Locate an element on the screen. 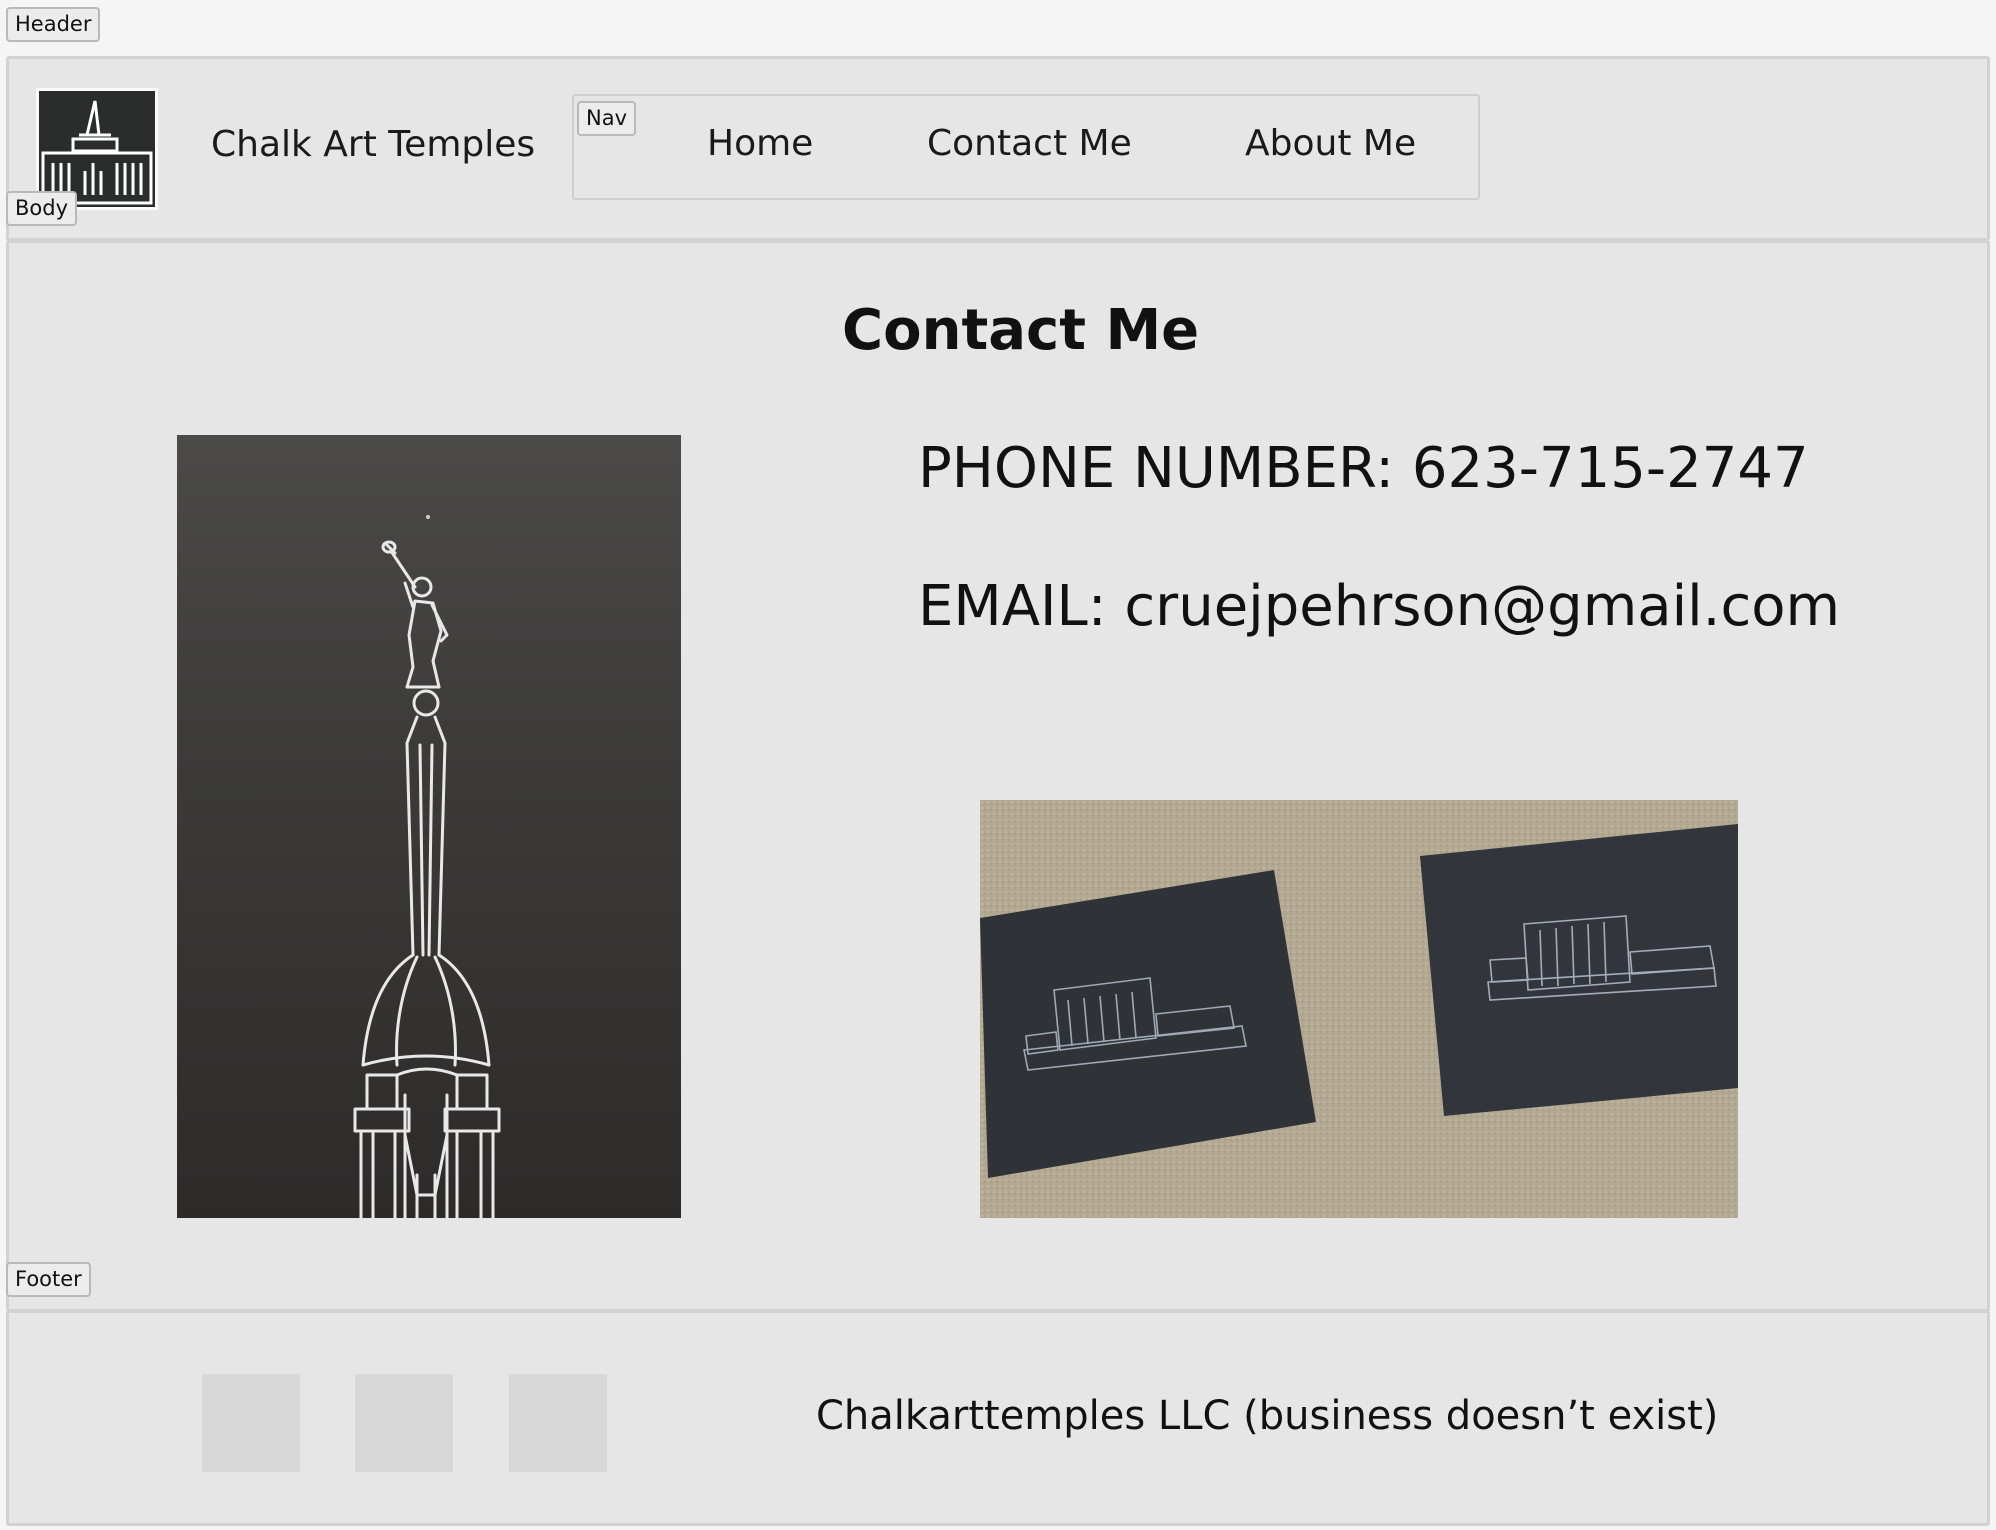  email-text: EMAIL: cruejpehrson@gmail.com is located at coordinates (1379, 606).